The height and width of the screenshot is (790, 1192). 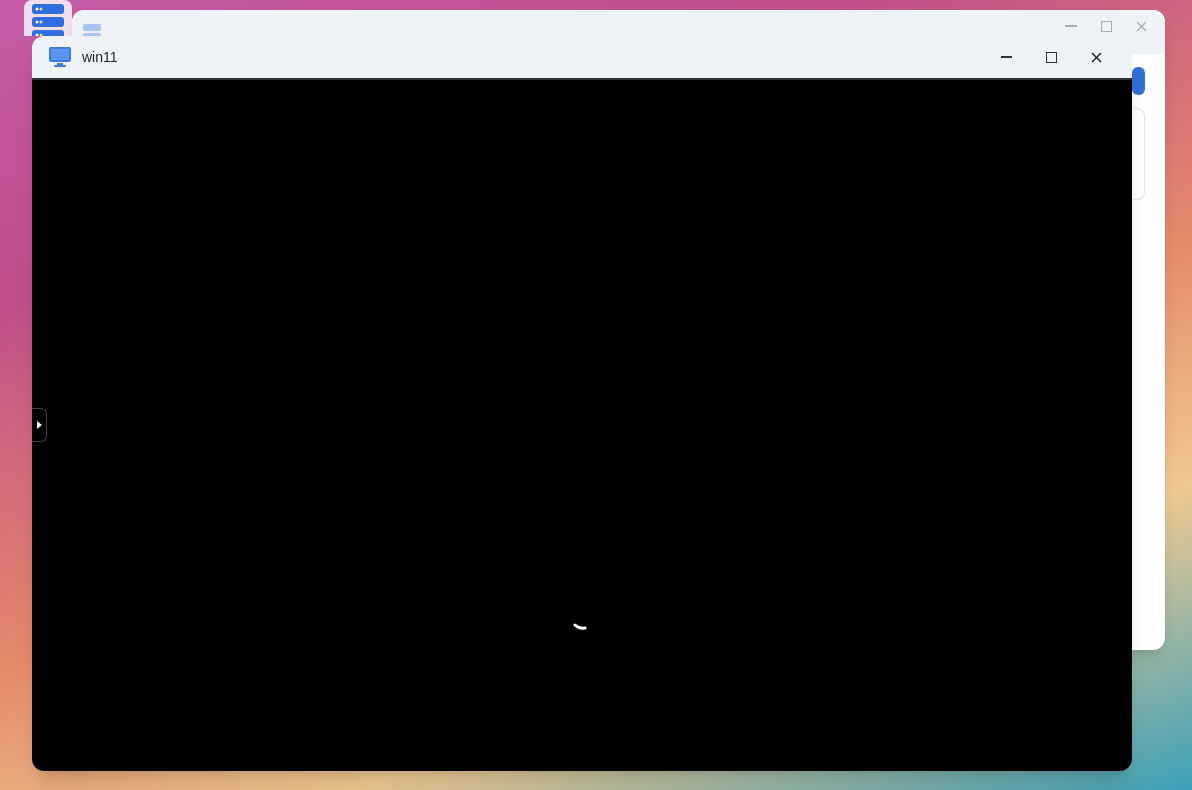 I want to click on side-panel-handle, so click(x=39, y=425).